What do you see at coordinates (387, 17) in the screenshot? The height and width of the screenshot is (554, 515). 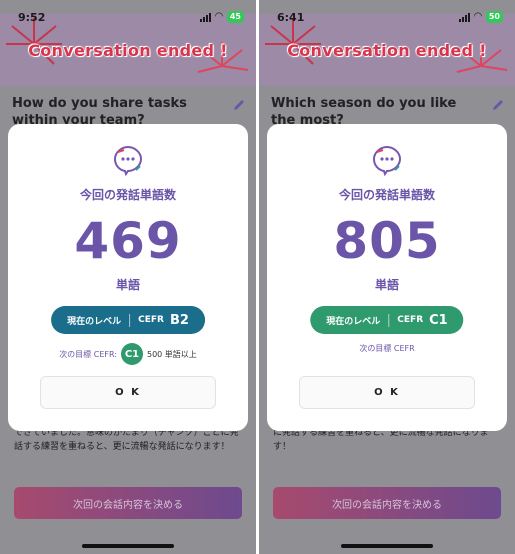 I see `status-bar: 6:41 ◠ 50` at bounding box center [387, 17].